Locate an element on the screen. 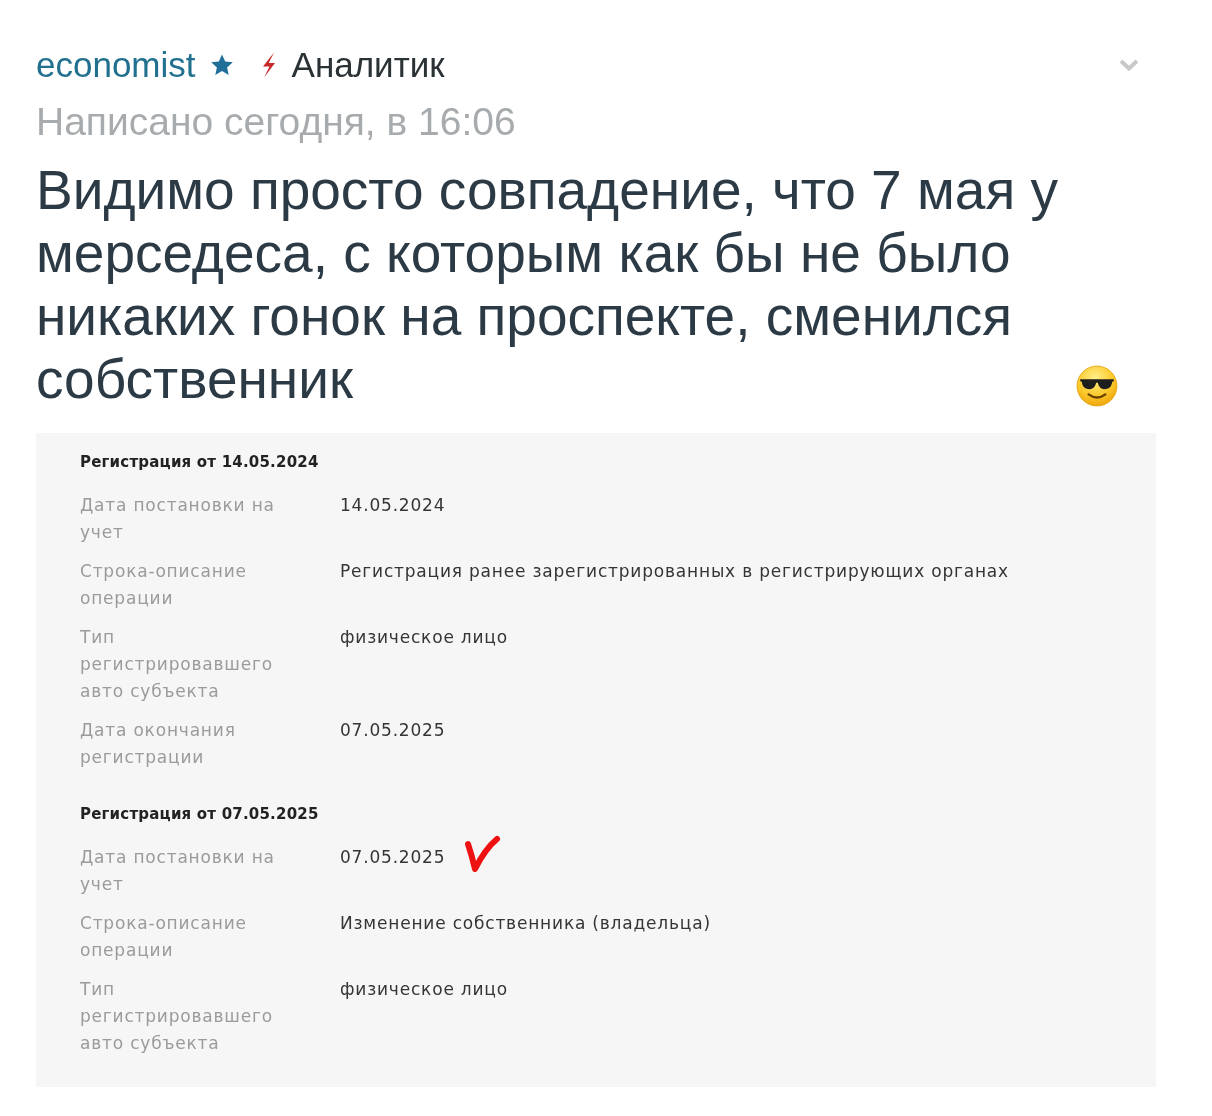  post-timestamp: Написано сегодня, в 16:06 is located at coordinates (276, 122).